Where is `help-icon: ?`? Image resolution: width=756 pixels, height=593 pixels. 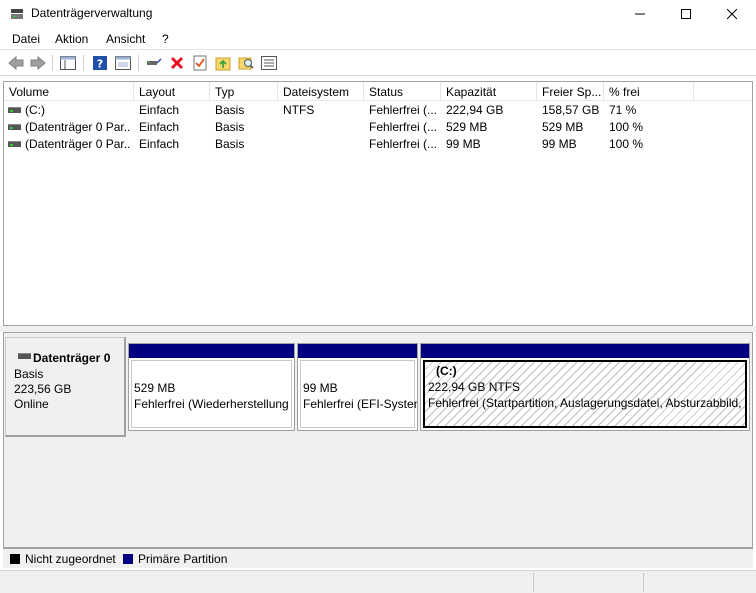
help-icon: ? is located at coordinates (100, 63).